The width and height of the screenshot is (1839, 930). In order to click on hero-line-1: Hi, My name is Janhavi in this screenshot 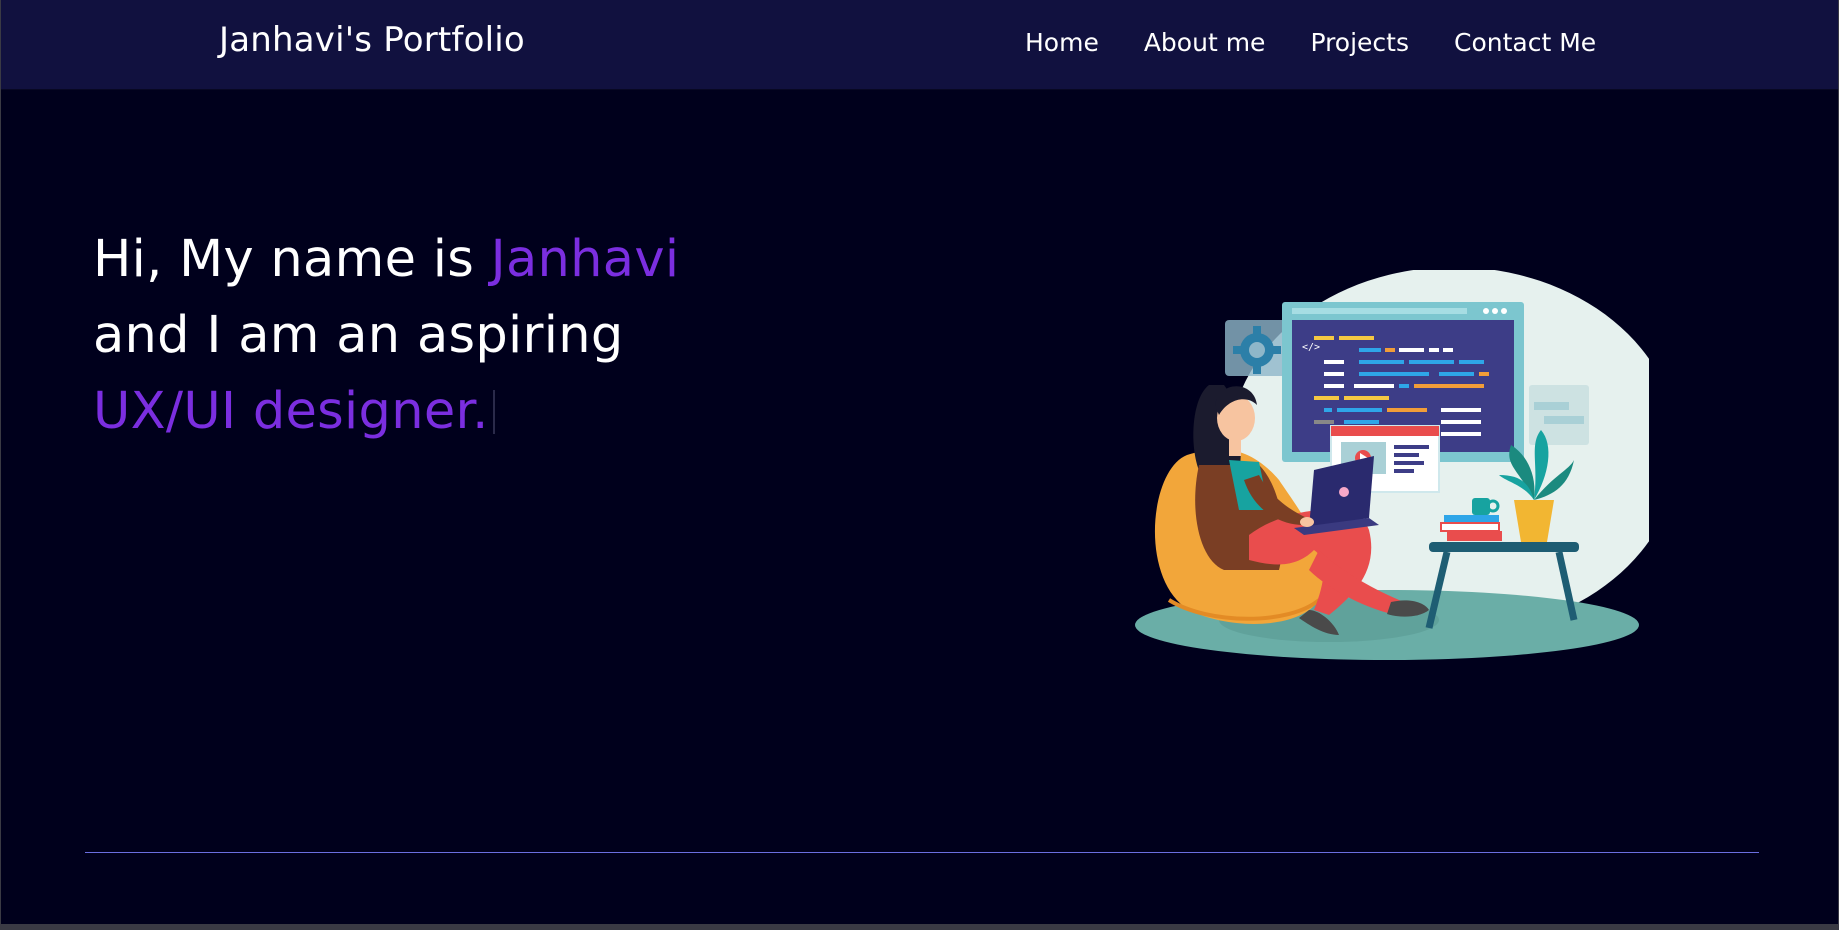, I will do `click(386, 260)`.